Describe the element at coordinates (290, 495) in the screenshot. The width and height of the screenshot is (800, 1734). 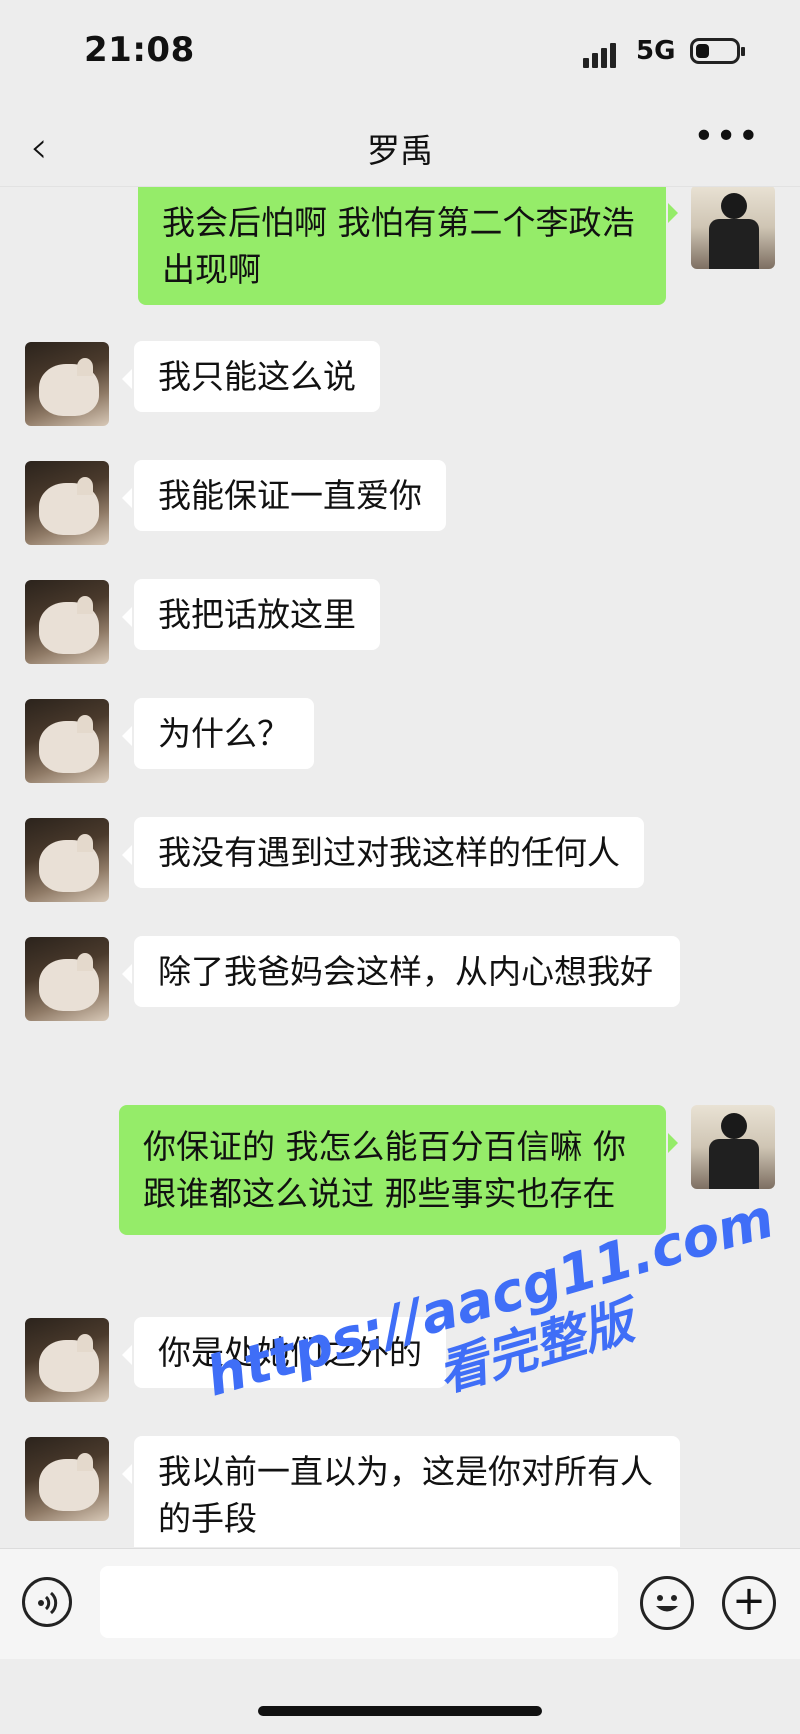
I see `message-text: 我能保证一直爱你` at that location.